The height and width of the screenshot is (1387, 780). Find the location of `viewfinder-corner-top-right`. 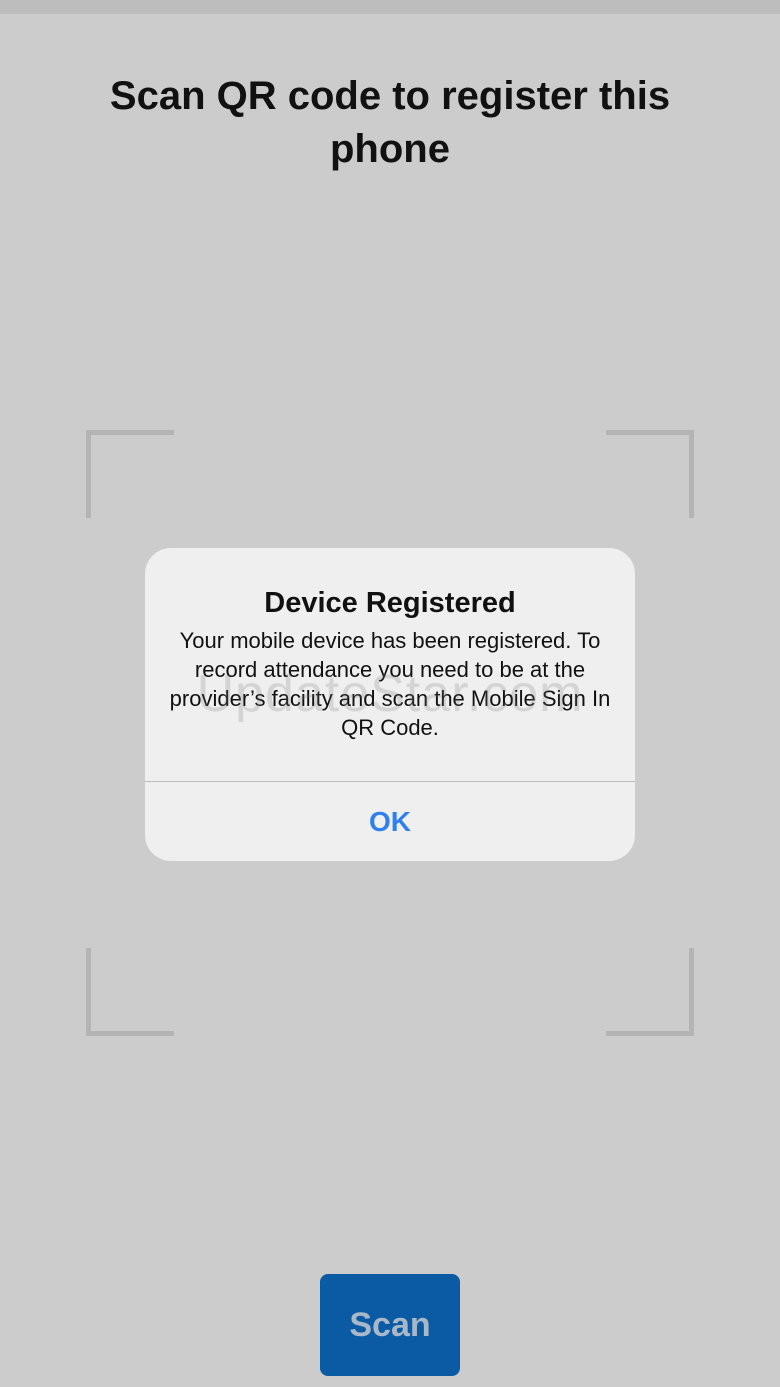

viewfinder-corner-top-right is located at coordinates (650, 474).